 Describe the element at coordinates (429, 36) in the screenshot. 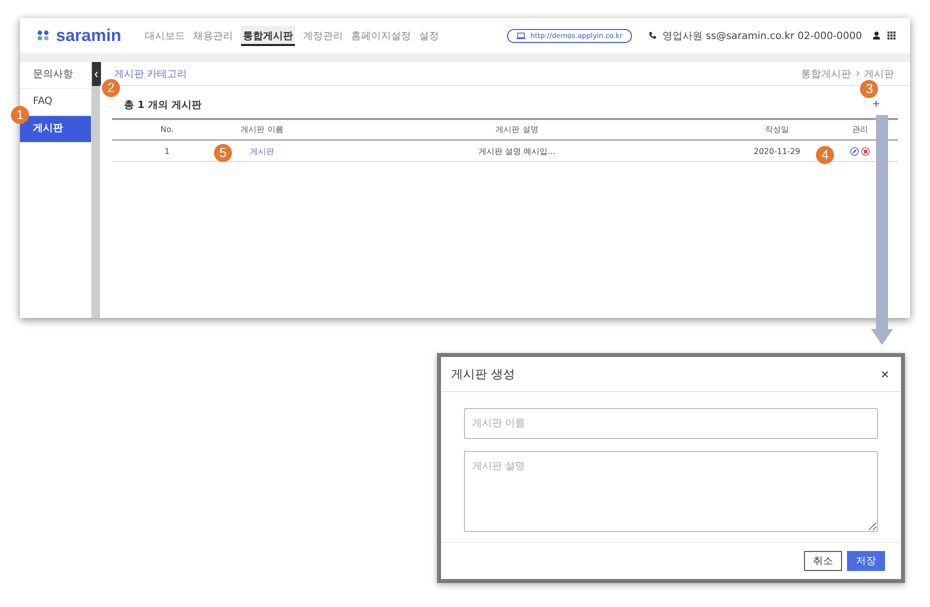

I see `nav-tab: 설정` at that location.